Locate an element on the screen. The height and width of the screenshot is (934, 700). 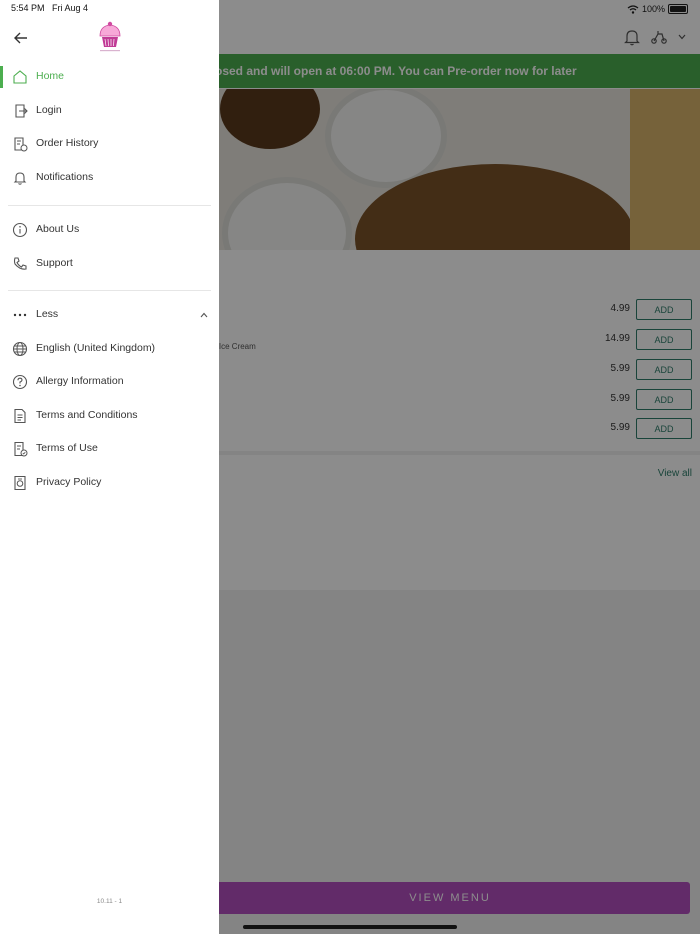
chevron-up-icon is located at coordinates (204, 315).